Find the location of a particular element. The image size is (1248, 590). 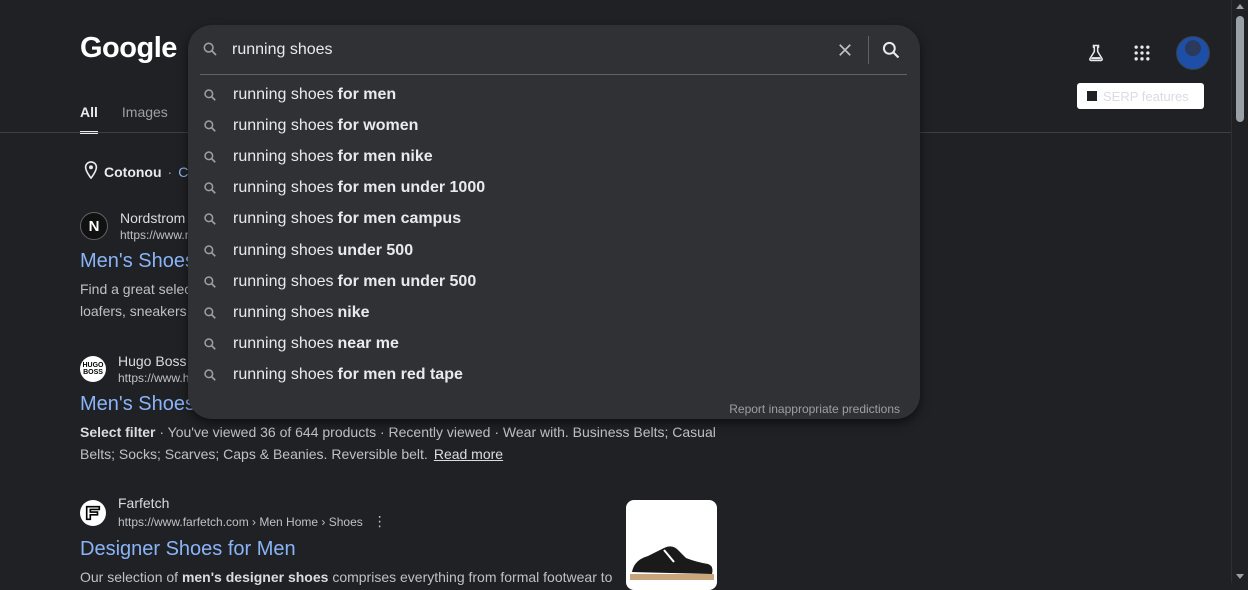

suggestion-item: running shoes for men is located at coordinates (554, 94).